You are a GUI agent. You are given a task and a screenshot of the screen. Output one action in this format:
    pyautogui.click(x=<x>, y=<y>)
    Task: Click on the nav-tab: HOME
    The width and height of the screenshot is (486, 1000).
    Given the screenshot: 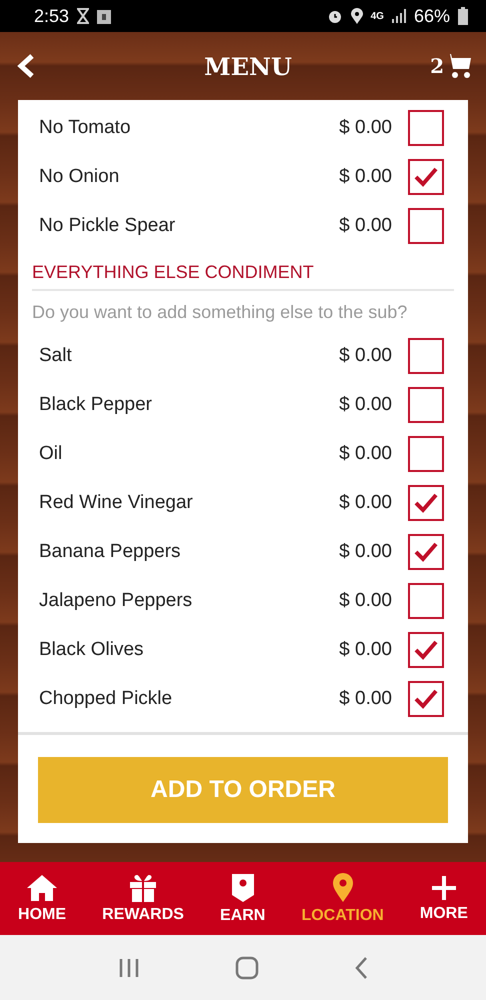 What is the action you would take?
    pyautogui.click(x=42, y=899)
    